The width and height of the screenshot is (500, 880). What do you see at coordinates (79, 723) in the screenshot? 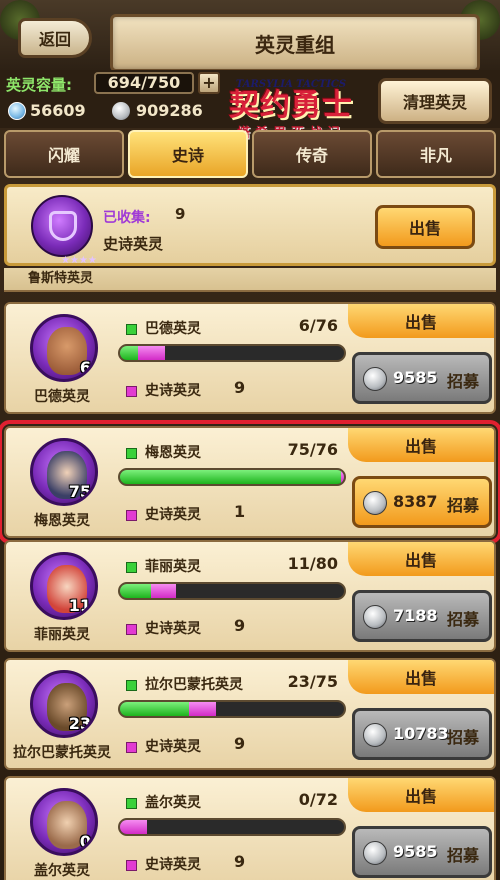
I see `owned-count: 23` at bounding box center [79, 723].